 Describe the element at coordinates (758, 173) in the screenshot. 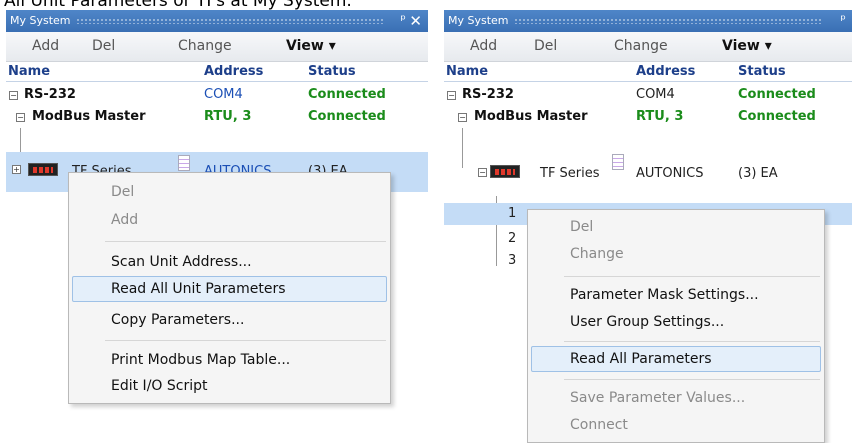

I see `row-status: (3) EA` at that location.